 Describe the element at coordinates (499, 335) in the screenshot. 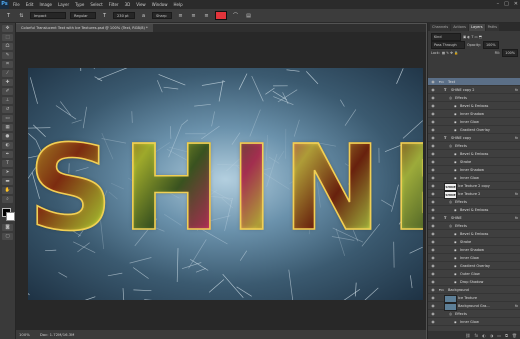

I see `folder-icon: ▭` at that location.